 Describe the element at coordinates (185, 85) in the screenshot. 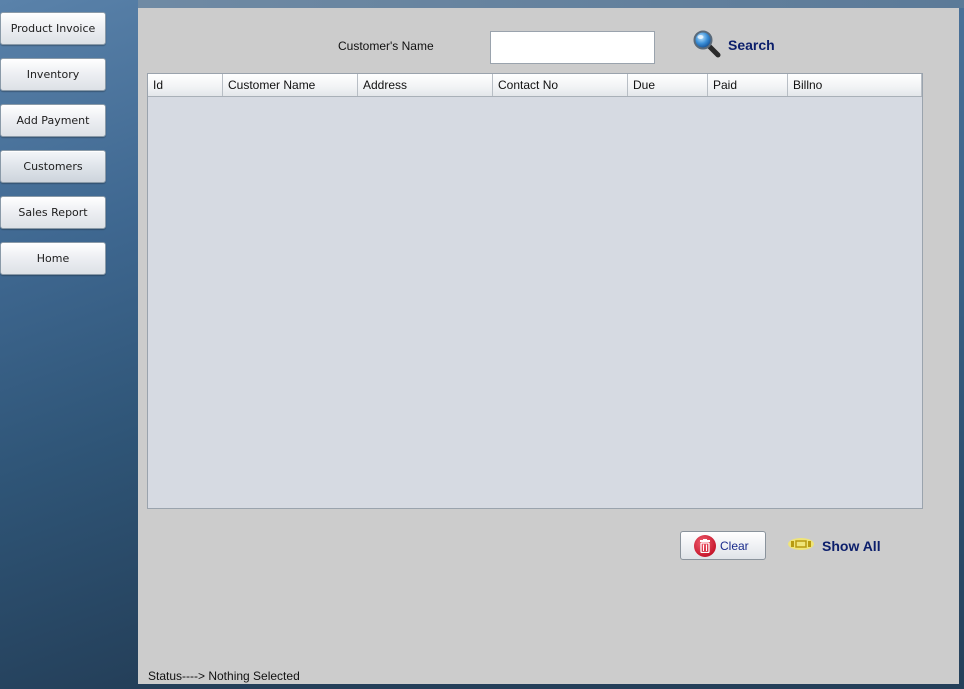

I see `column-header-id: Id` at that location.